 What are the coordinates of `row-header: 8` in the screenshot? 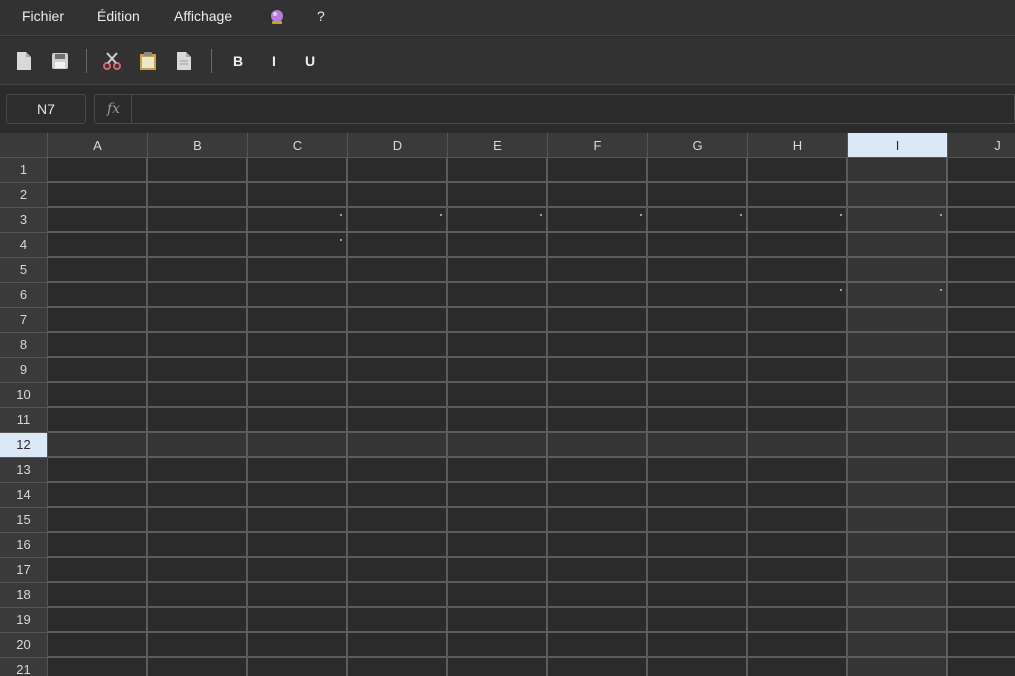 It's located at (24, 345).